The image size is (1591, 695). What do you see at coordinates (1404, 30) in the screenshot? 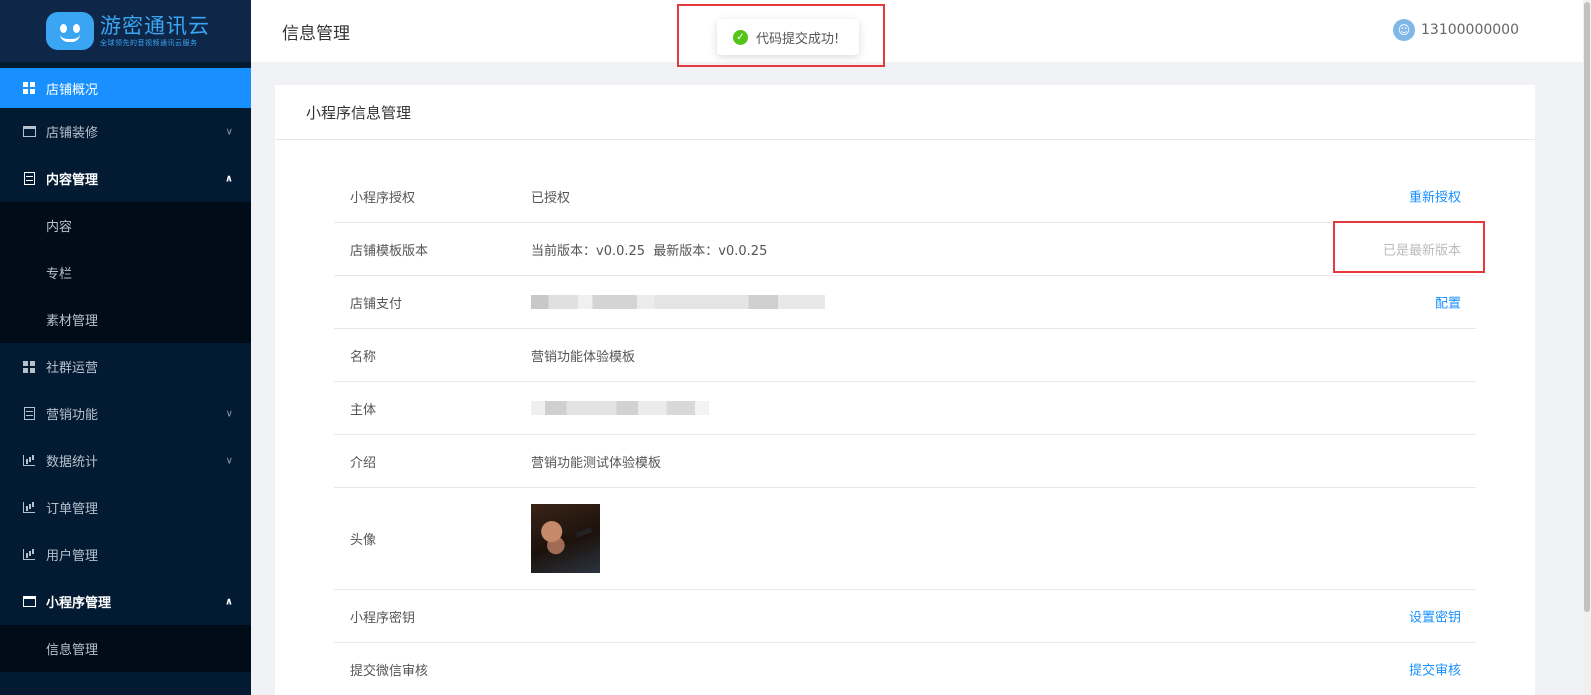
I see `avatar: ☺` at bounding box center [1404, 30].